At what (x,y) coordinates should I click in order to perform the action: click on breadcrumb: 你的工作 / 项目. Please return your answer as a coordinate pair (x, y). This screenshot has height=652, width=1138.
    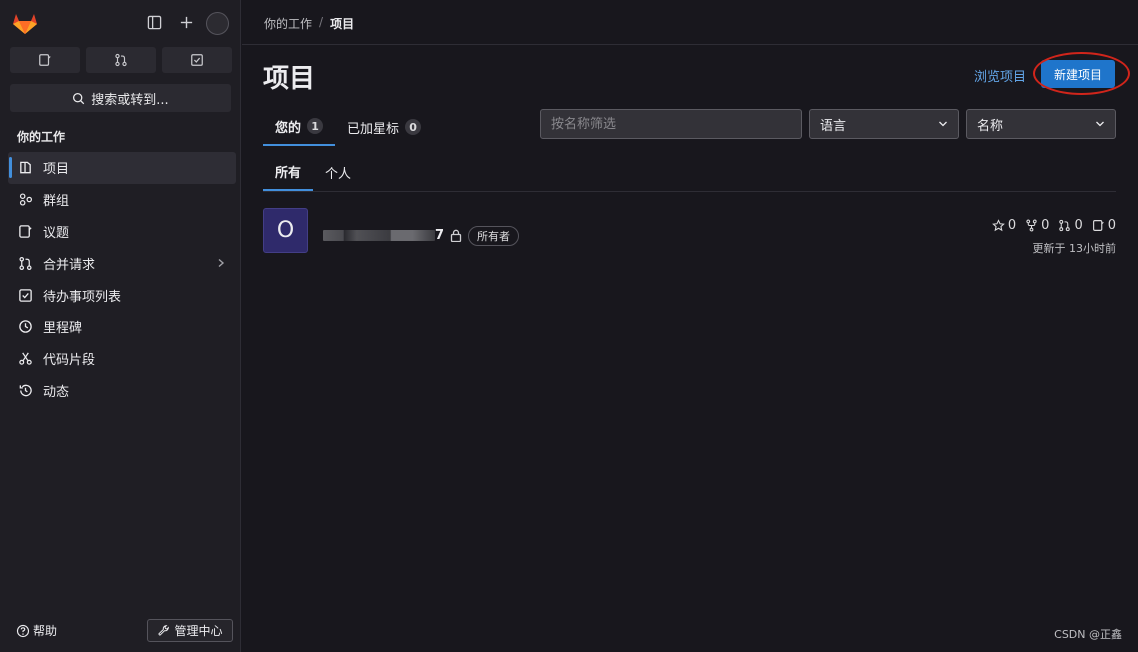
    Looking at the image, I should click on (309, 23).